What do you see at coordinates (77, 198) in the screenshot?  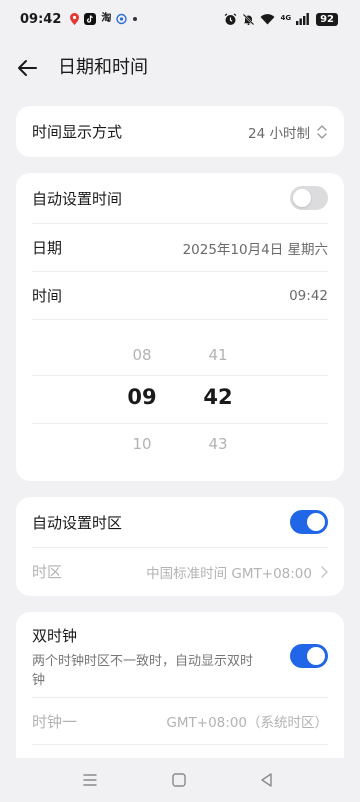 I see `auto-time-label: 自动设置时间` at bounding box center [77, 198].